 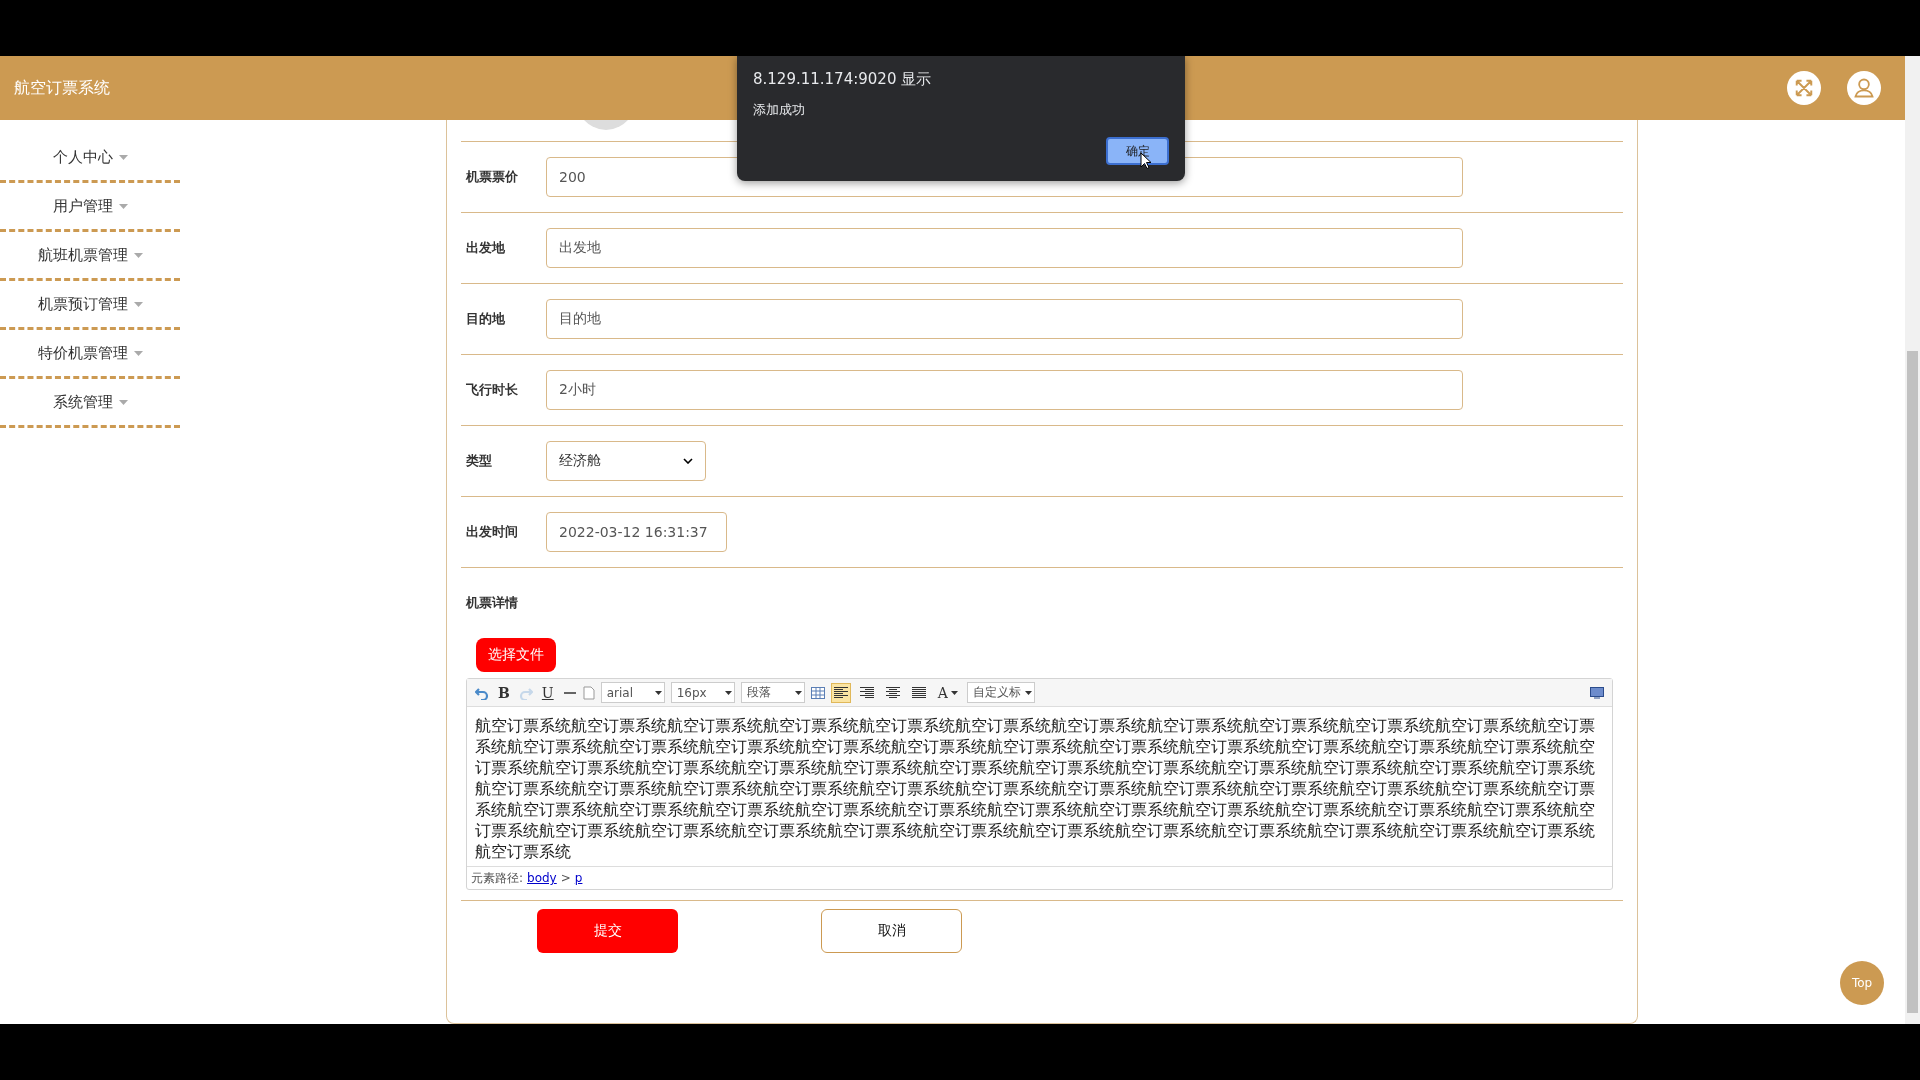 I want to click on sidebar-item: 特价机票管理, so click(x=82, y=353).